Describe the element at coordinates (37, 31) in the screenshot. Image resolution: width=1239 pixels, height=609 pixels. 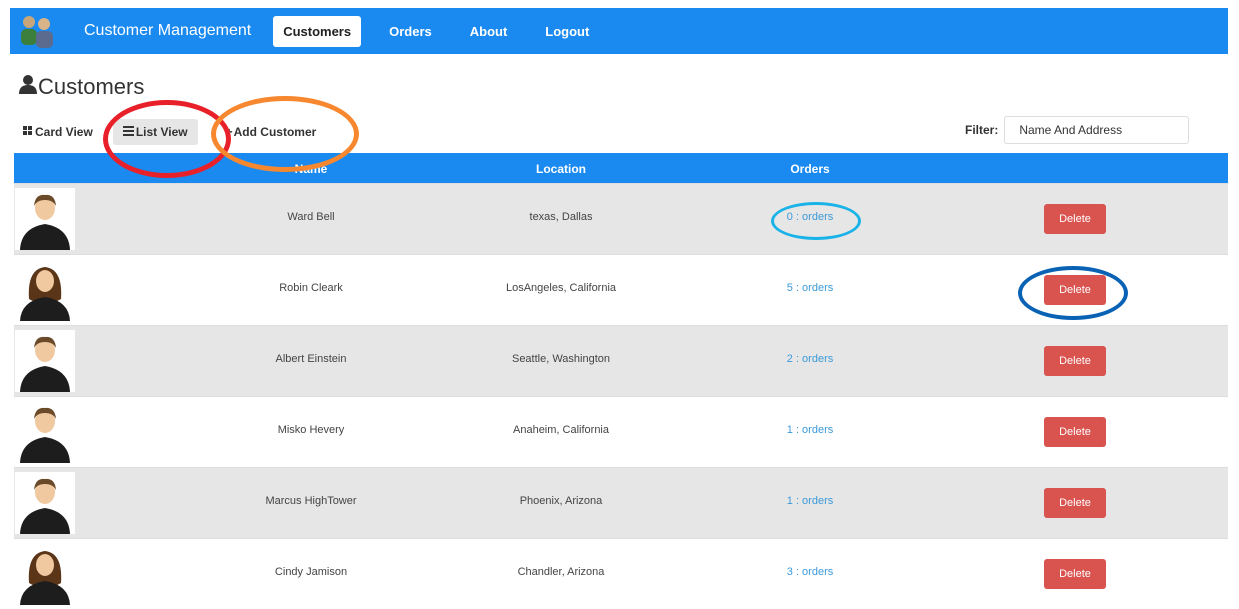
I see `customers-logo-icon` at that location.